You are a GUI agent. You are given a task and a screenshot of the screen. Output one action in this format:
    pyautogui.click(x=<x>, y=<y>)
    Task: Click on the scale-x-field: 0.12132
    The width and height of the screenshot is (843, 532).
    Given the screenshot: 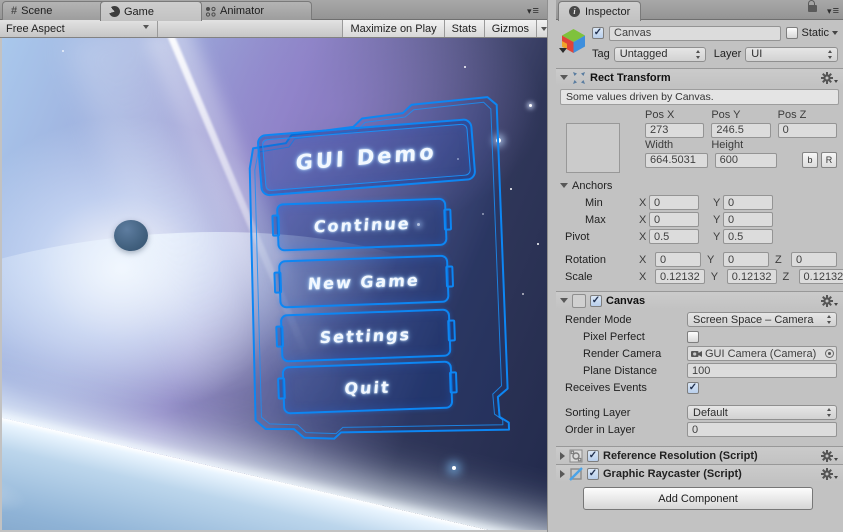 What is the action you would take?
    pyautogui.click(x=680, y=276)
    